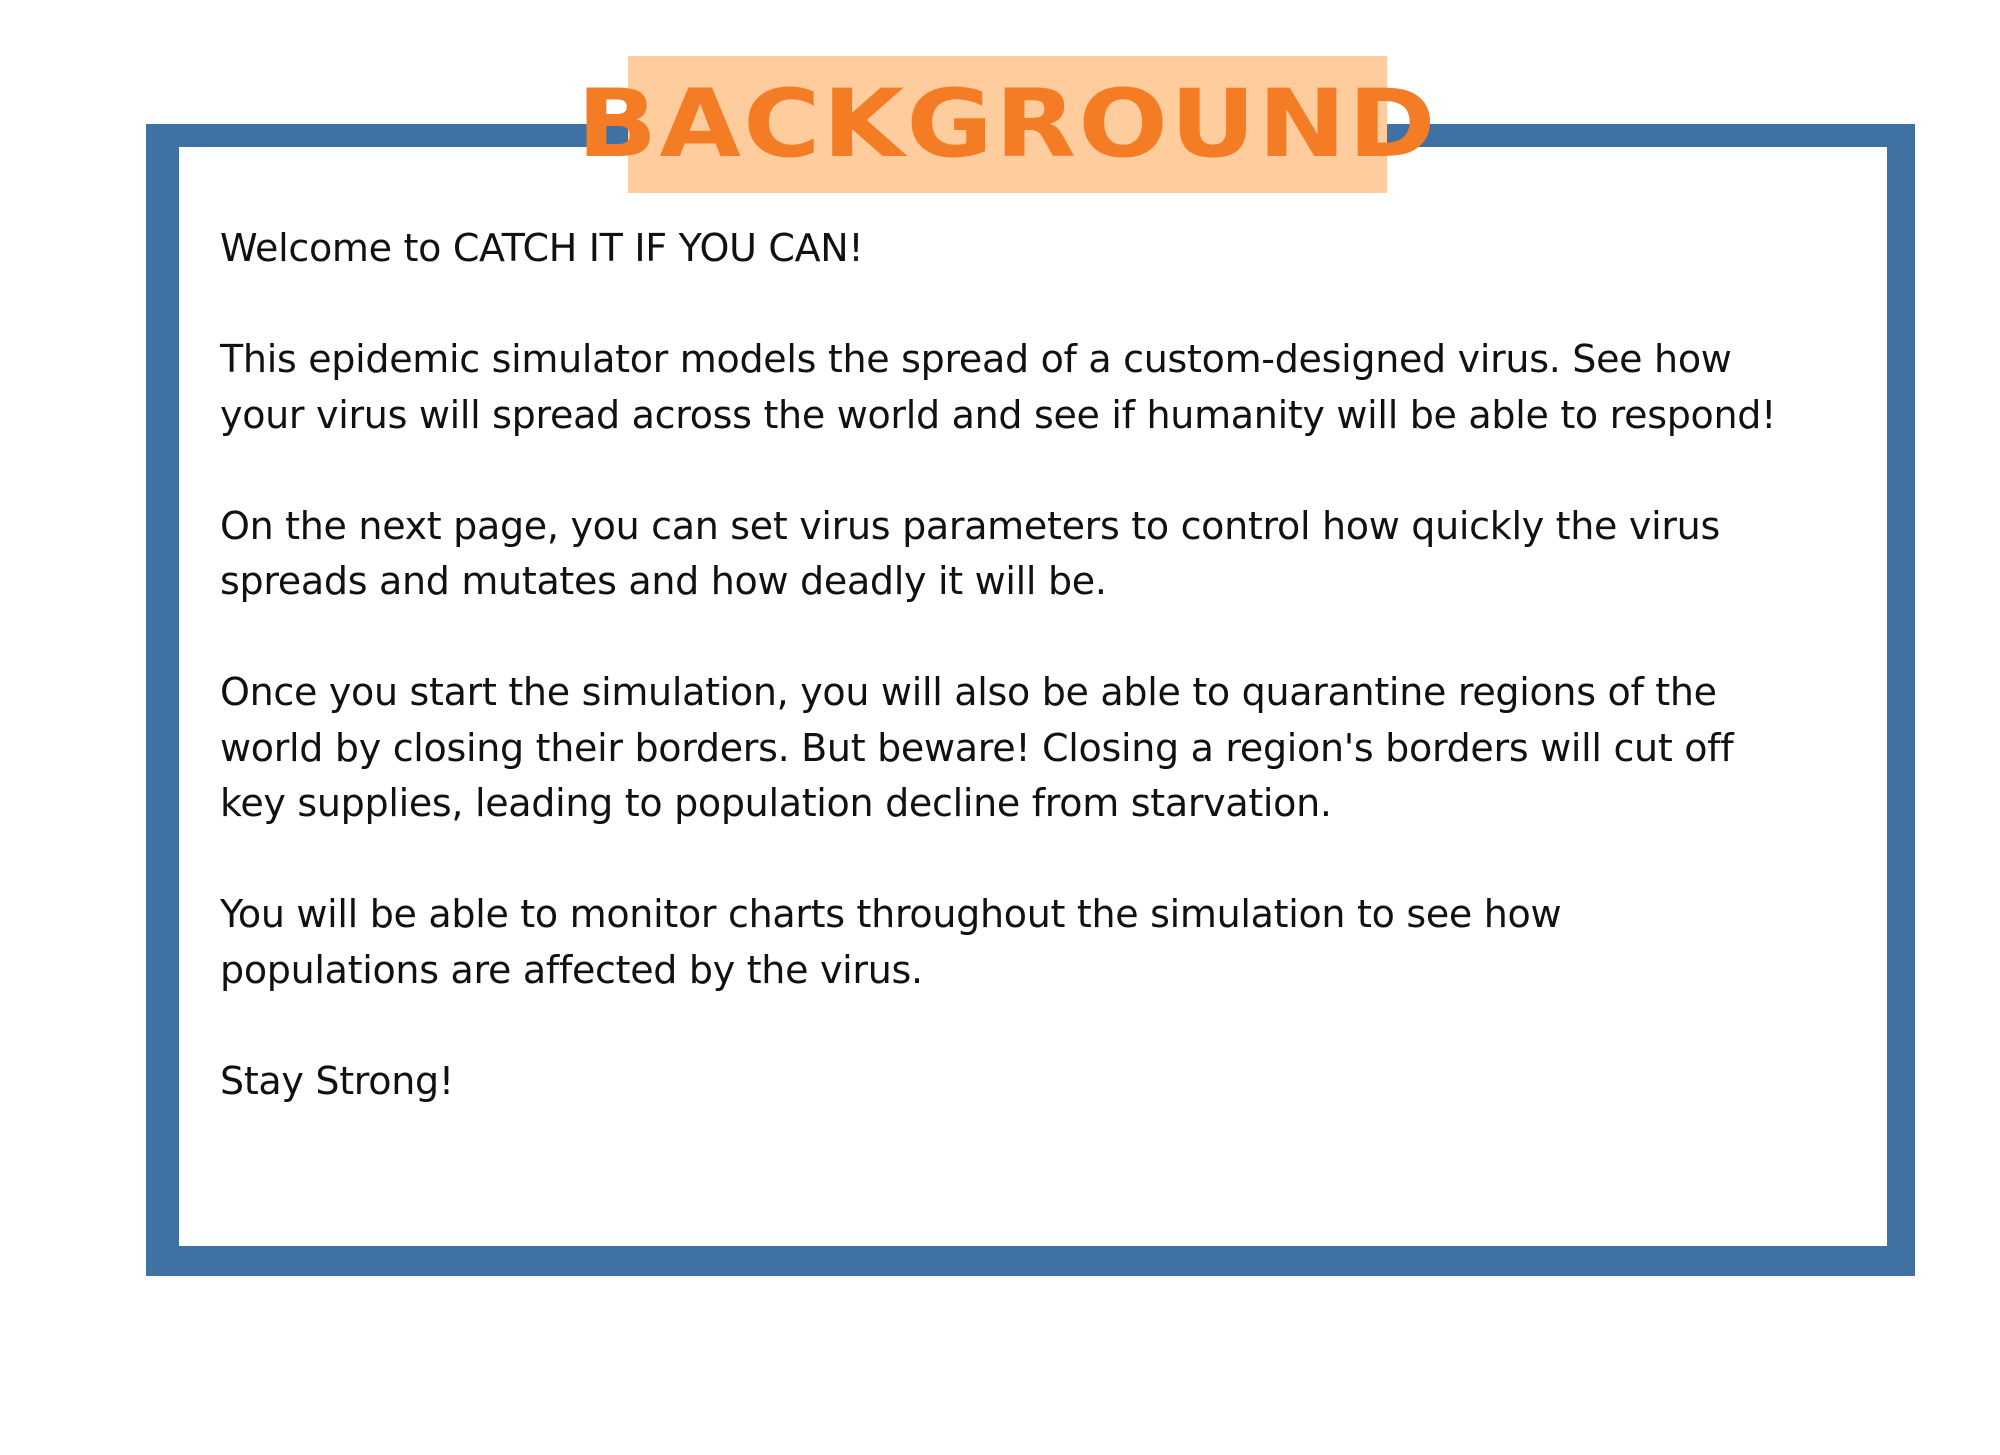  Describe the element at coordinates (542, 248) in the screenshot. I see `welcome-paragraph: Welcome to CATCH IT IF YOU CAN!` at that location.